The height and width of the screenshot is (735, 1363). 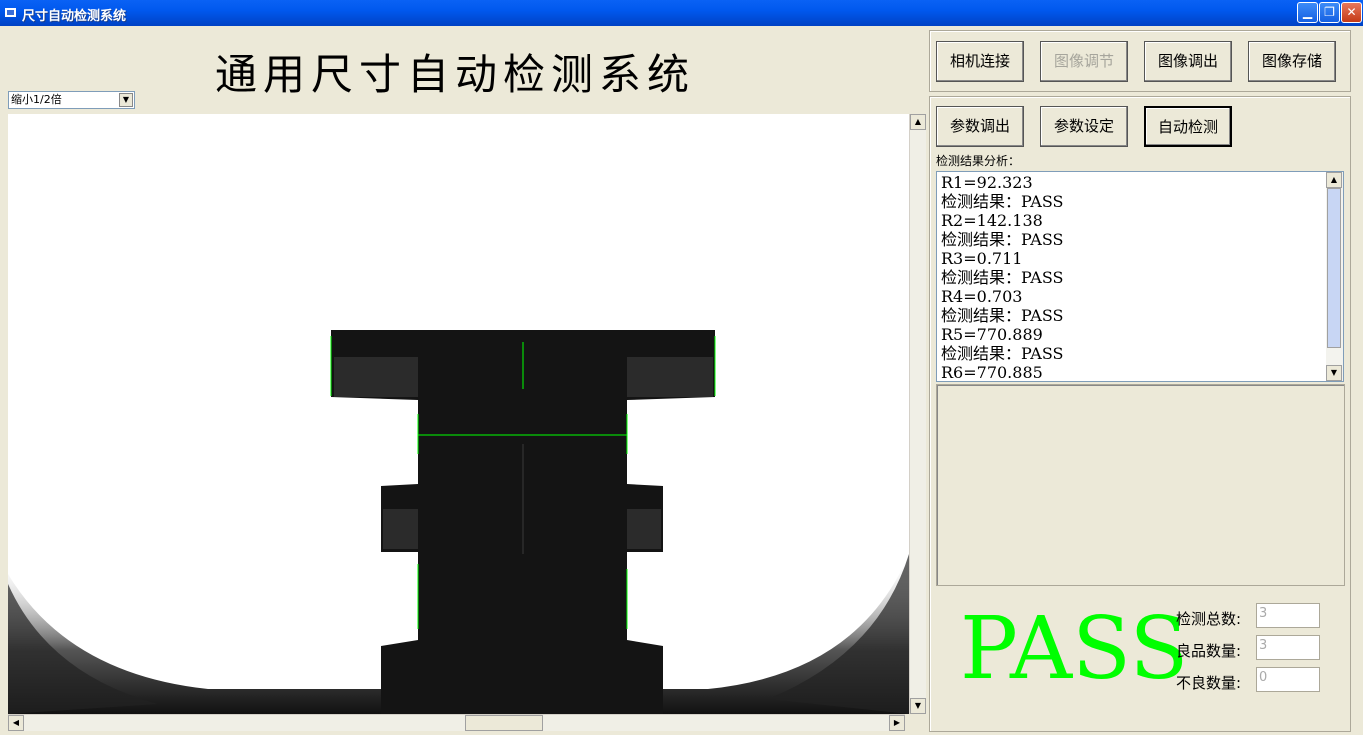 I want to click on viewer-horizontal-scrollbar: ◀ ▶, so click(x=456, y=722).